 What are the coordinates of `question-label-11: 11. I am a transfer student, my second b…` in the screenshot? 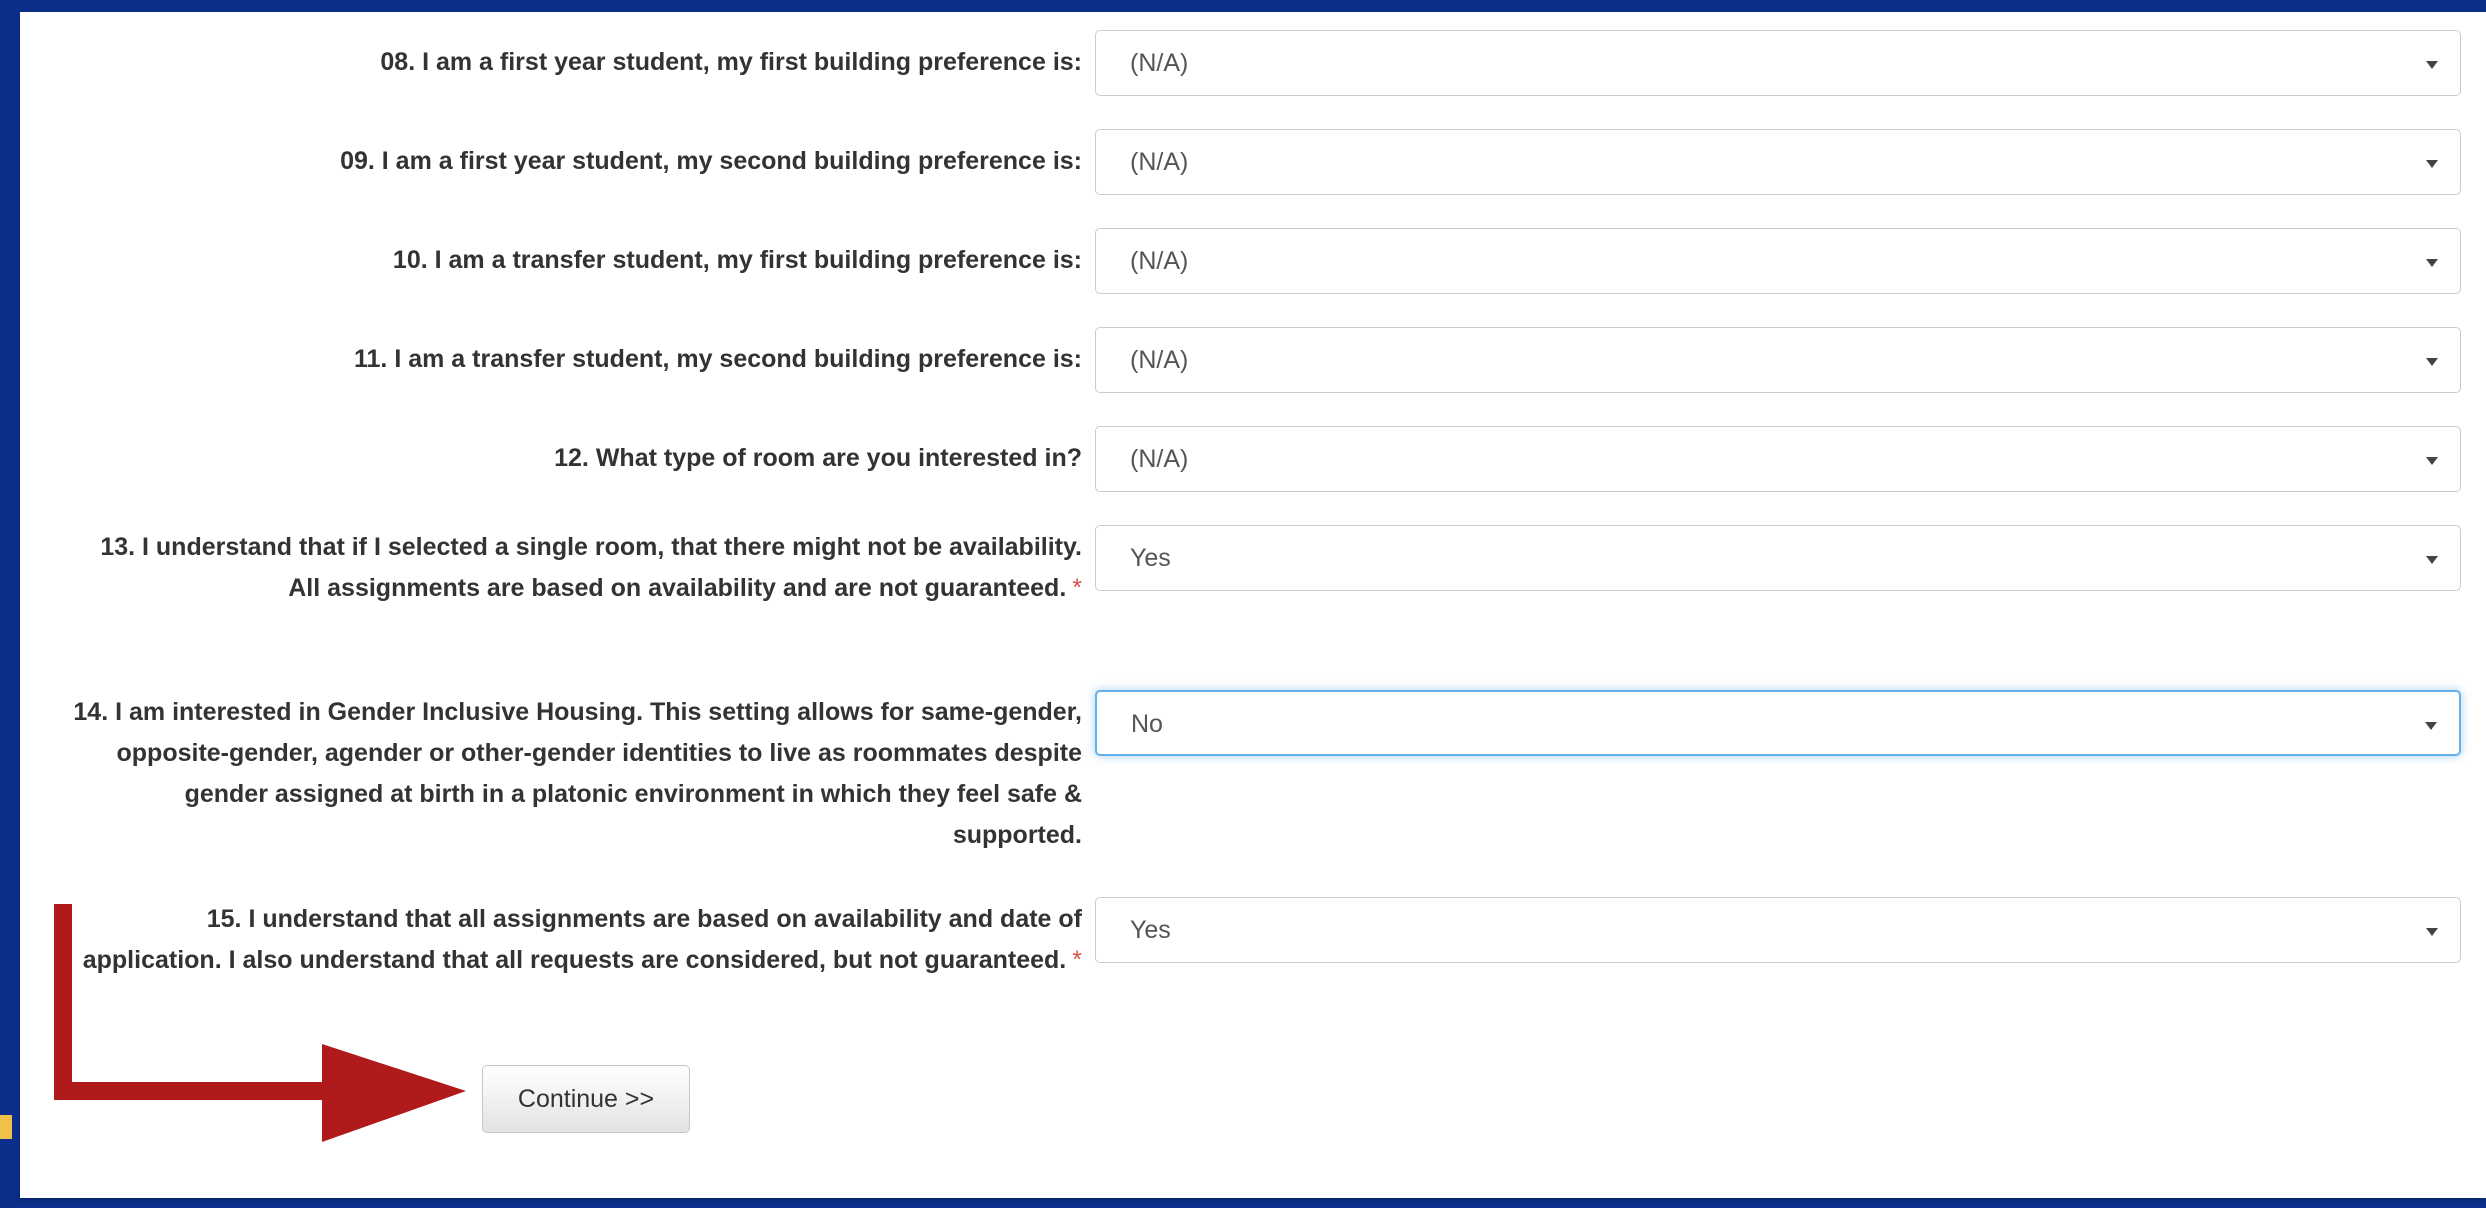 It's located at (576, 359).